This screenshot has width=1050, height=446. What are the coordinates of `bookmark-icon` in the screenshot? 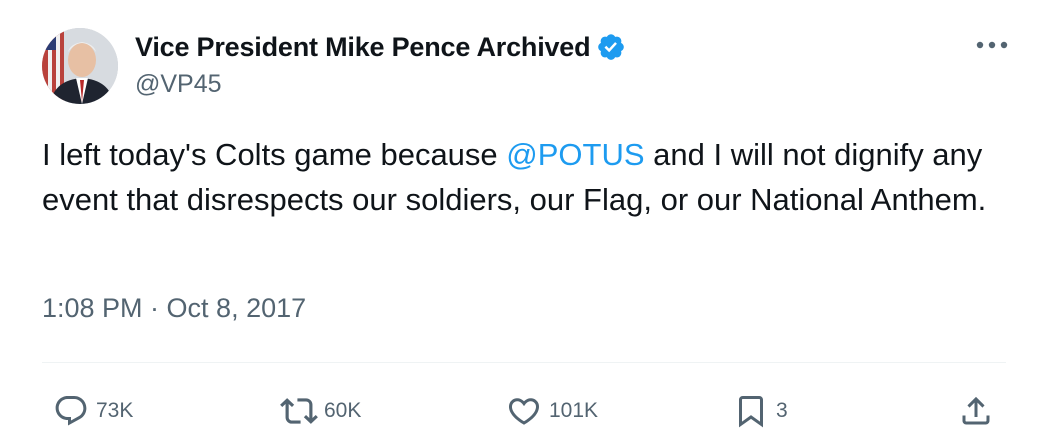 It's located at (751, 411).